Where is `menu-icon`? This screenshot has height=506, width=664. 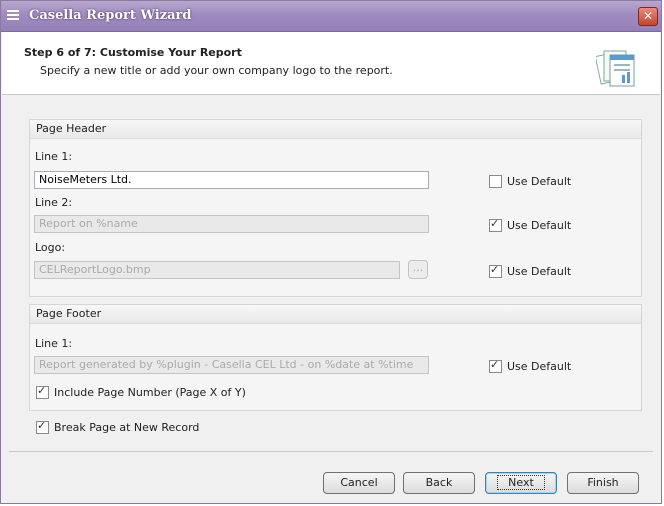
menu-icon is located at coordinates (13, 15).